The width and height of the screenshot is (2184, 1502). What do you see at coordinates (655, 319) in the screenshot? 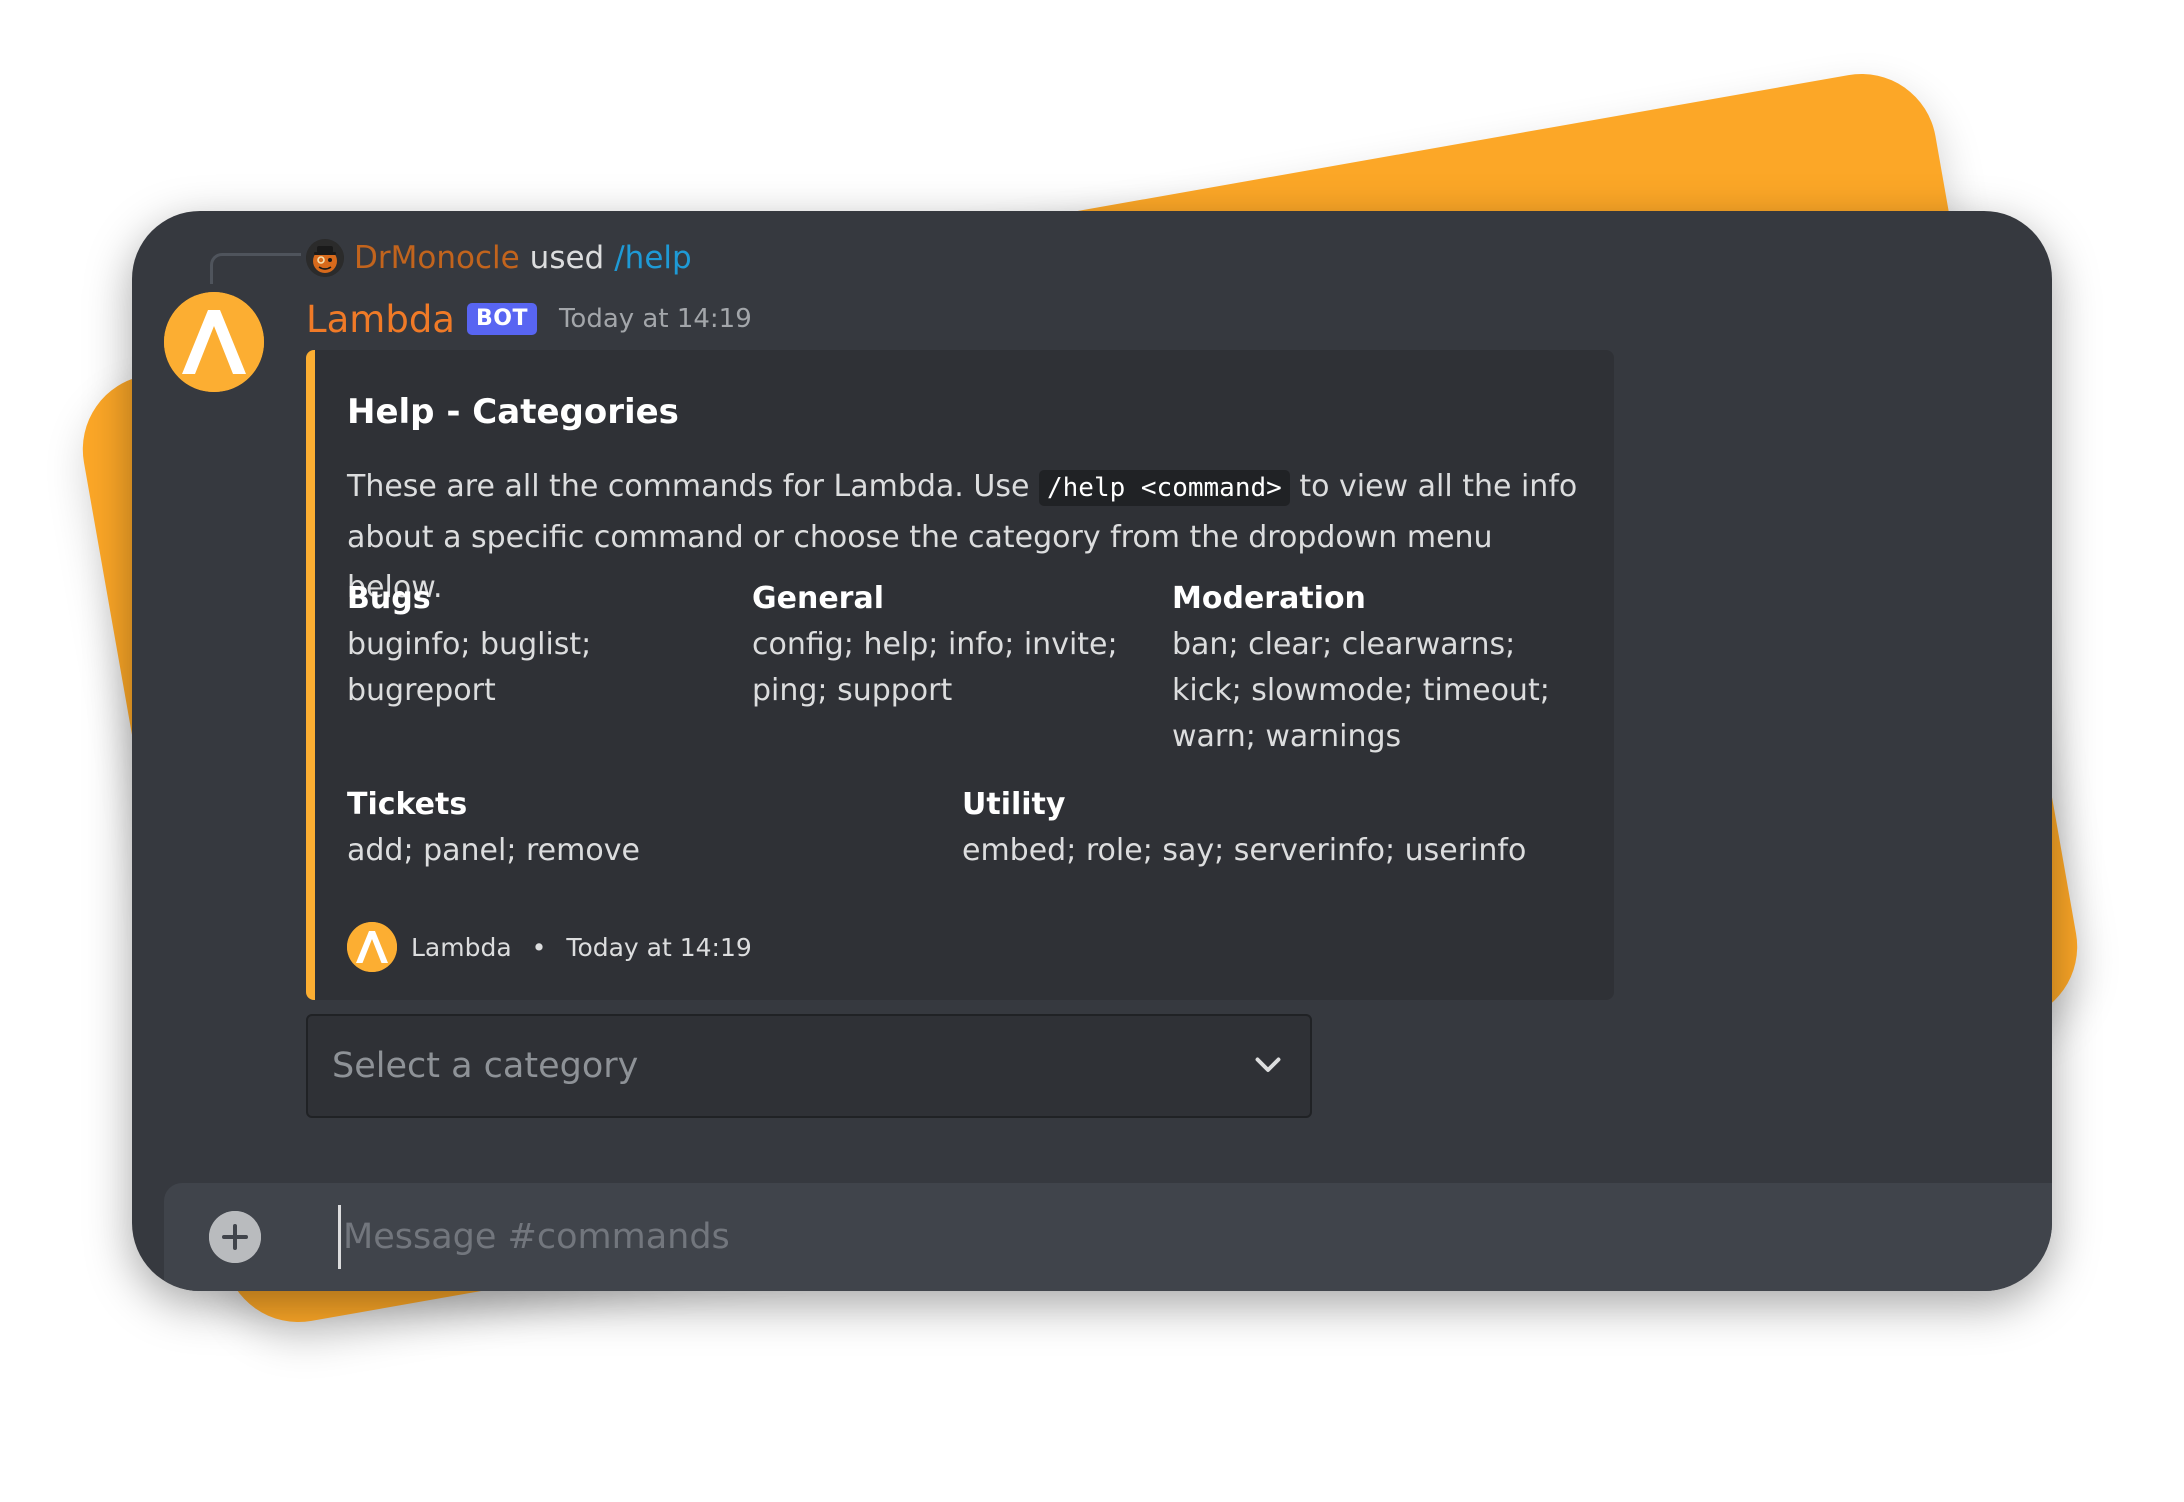
I see `message-timestamp: Today at 14:19` at bounding box center [655, 319].